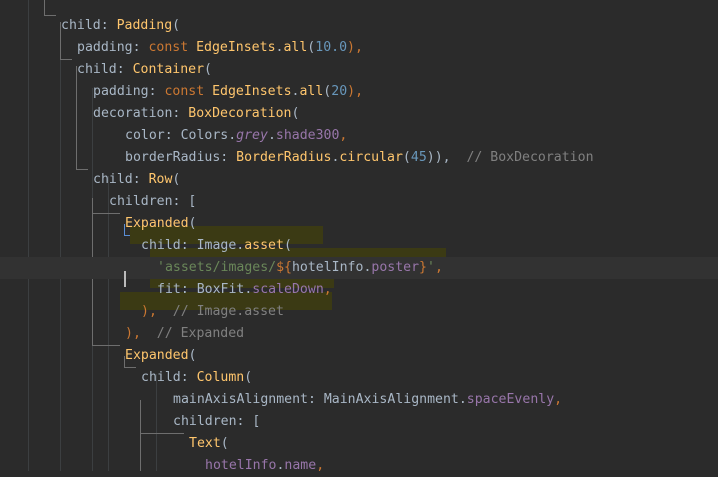 The image size is (718, 477). What do you see at coordinates (359, 290) in the screenshot?
I see `code-line: fit: BoxFit.scaleDown,` at bounding box center [359, 290].